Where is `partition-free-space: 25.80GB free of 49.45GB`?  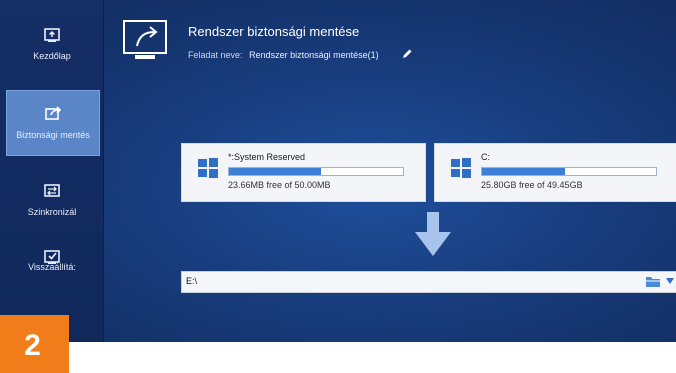 partition-free-space: 25.80GB free of 49.45GB is located at coordinates (532, 185).